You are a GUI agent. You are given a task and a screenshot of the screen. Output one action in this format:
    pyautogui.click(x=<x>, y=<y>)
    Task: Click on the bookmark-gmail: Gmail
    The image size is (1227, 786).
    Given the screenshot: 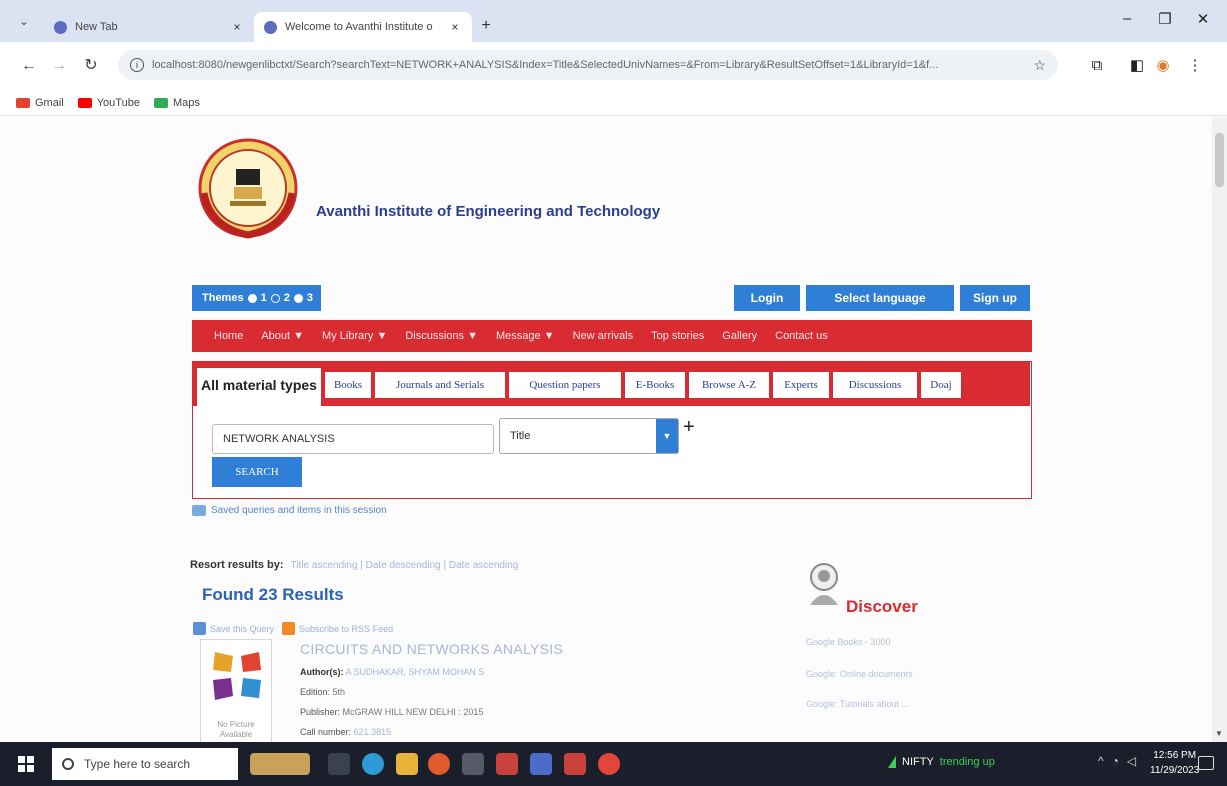 What is the action you would take?
    pyautogui.click(x=40, y=103)
    